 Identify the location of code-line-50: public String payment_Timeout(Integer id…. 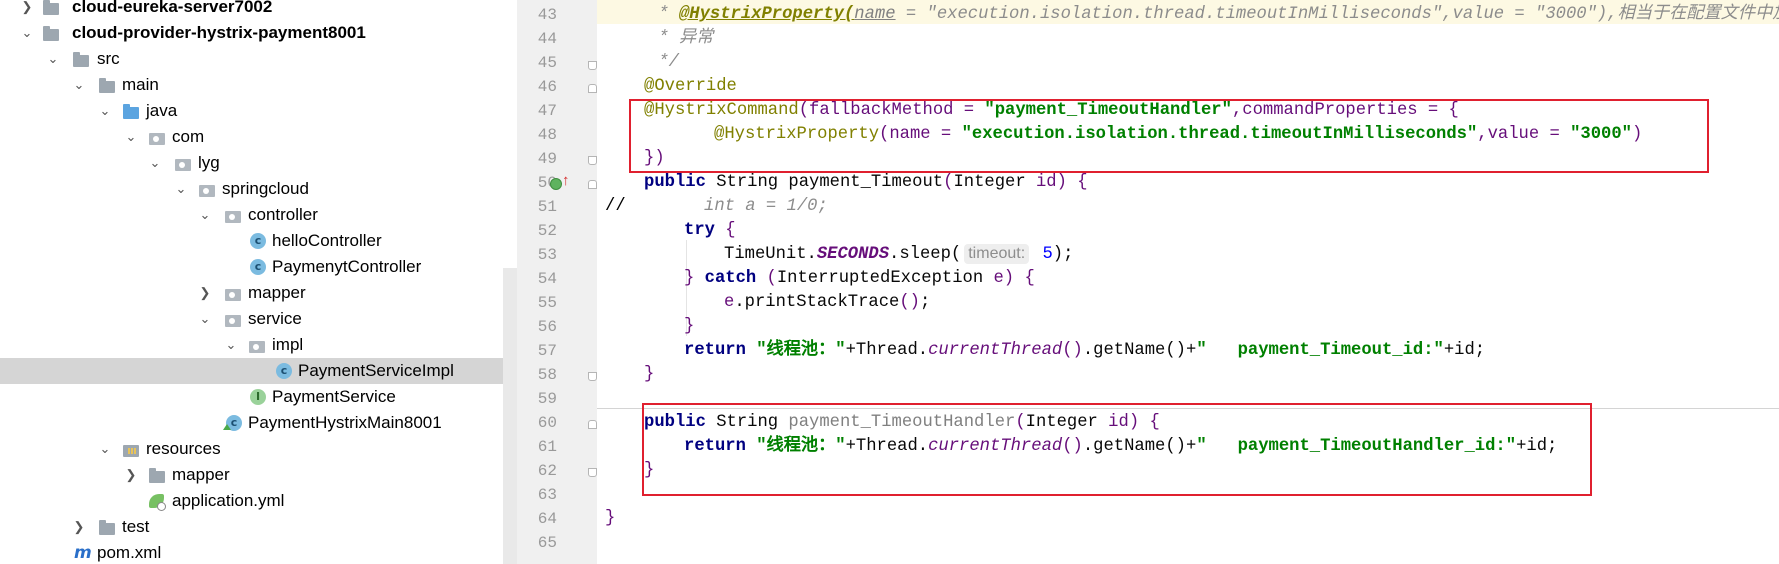
(866, 183).